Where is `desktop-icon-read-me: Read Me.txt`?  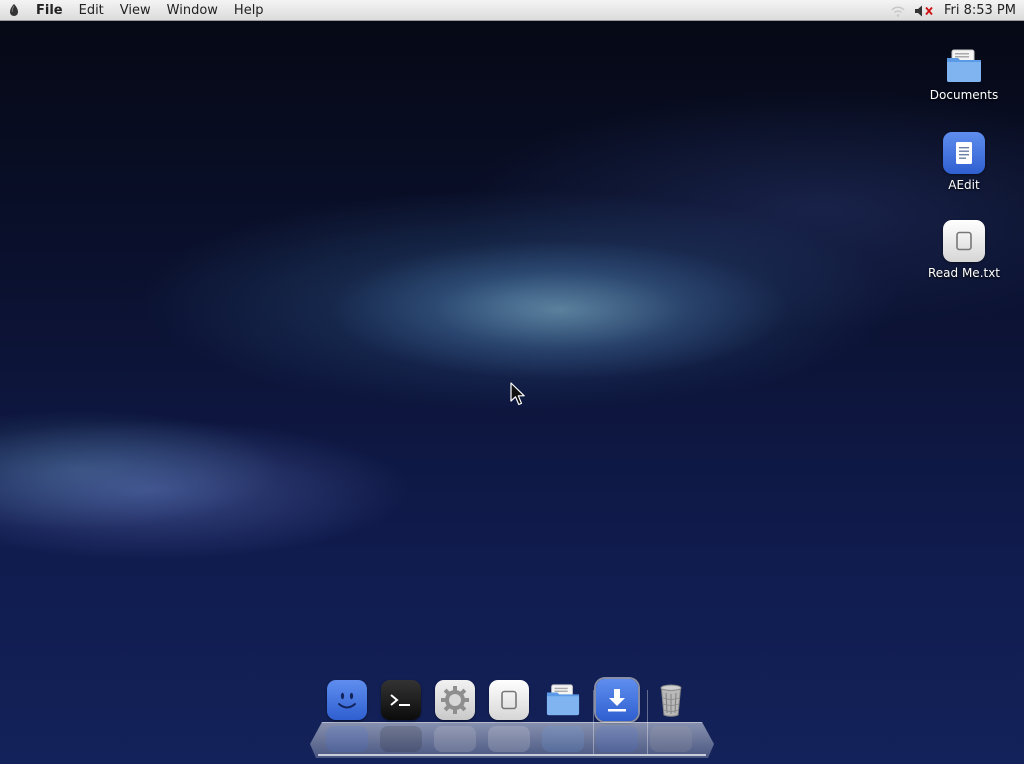
desktop-icon-read-me: Read Me.txt is located at coordinates (964, 250).